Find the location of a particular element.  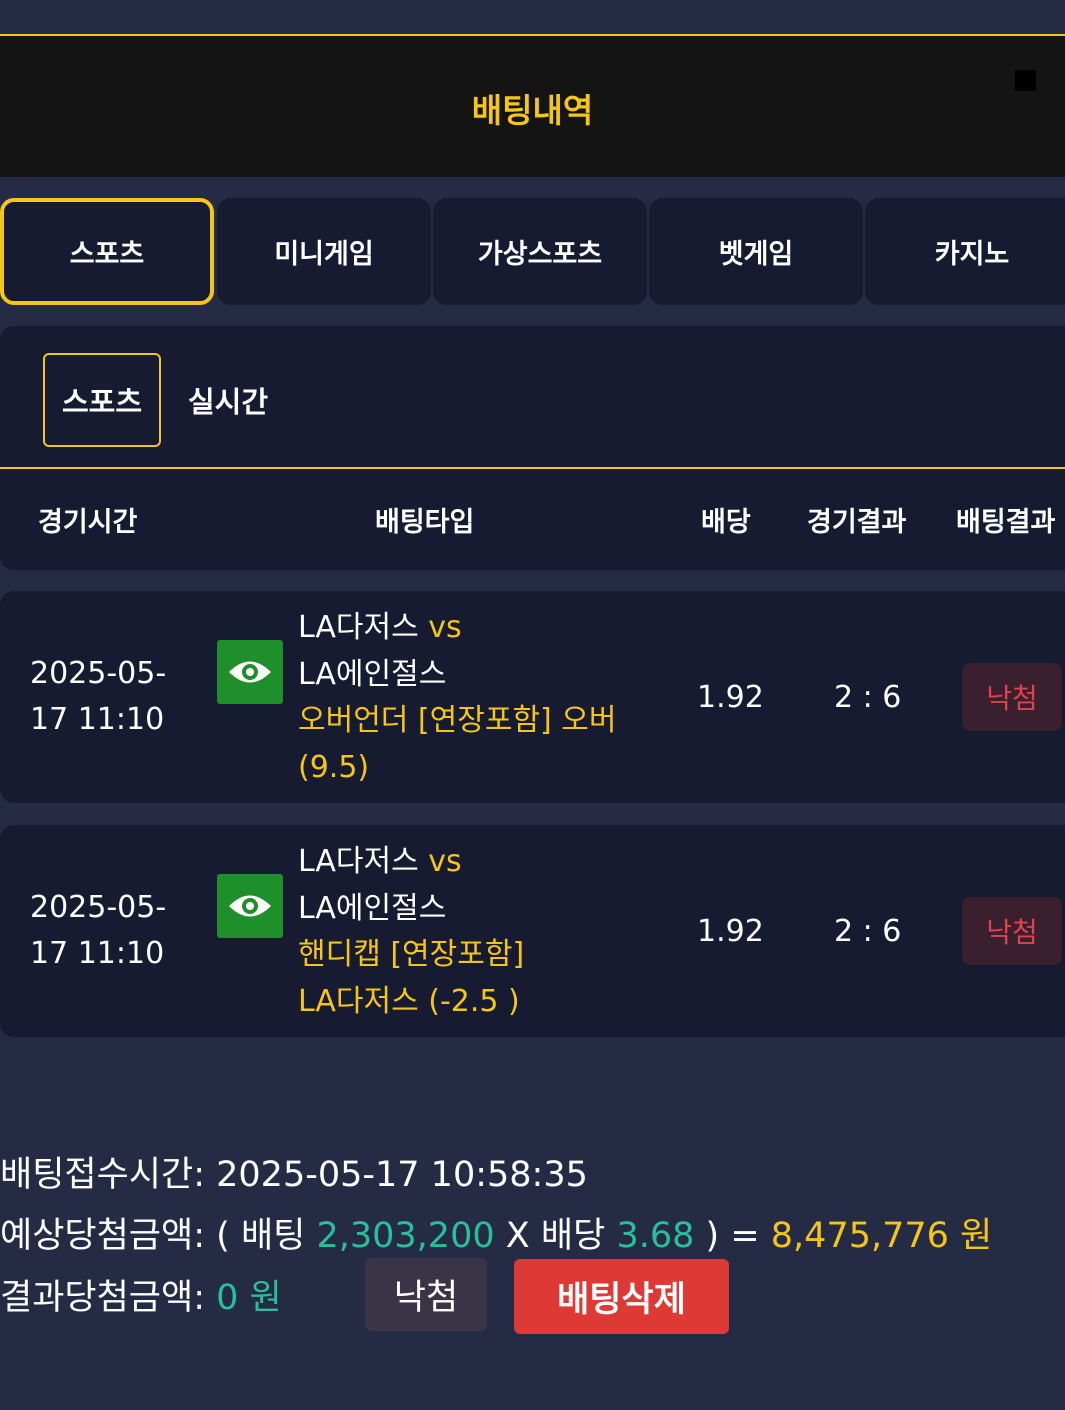

expected-winnings-label: 예상당첨금액: is located at coordinates (102, 1236).